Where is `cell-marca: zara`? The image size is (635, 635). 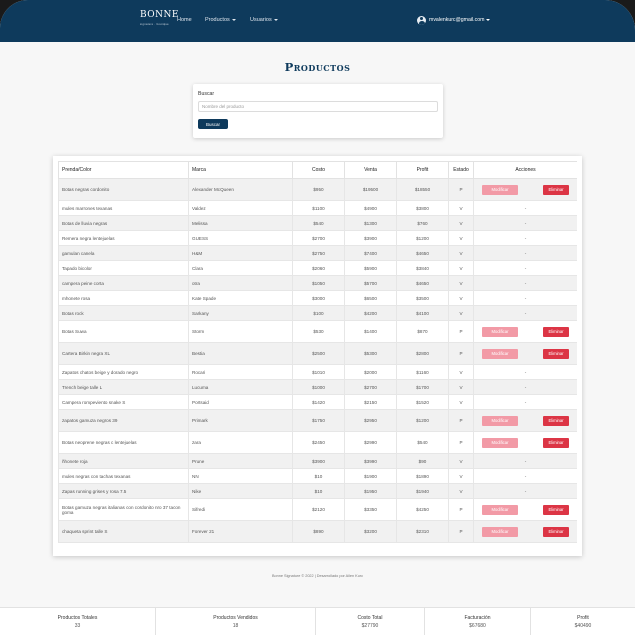
cell-marca: zara is located at coordinates (240, 442).